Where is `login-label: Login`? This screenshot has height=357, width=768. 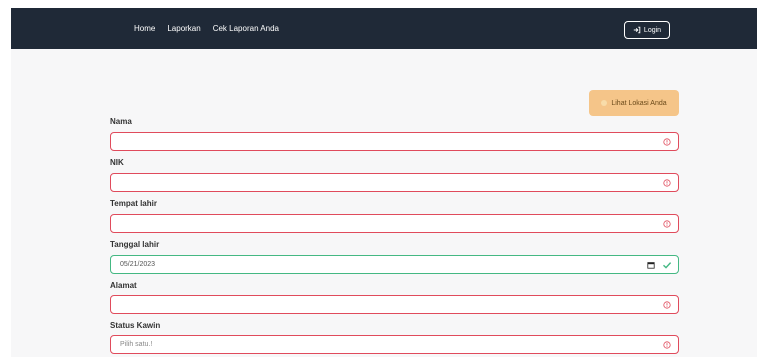
login-label: Login is located at coordinates (652, 30).